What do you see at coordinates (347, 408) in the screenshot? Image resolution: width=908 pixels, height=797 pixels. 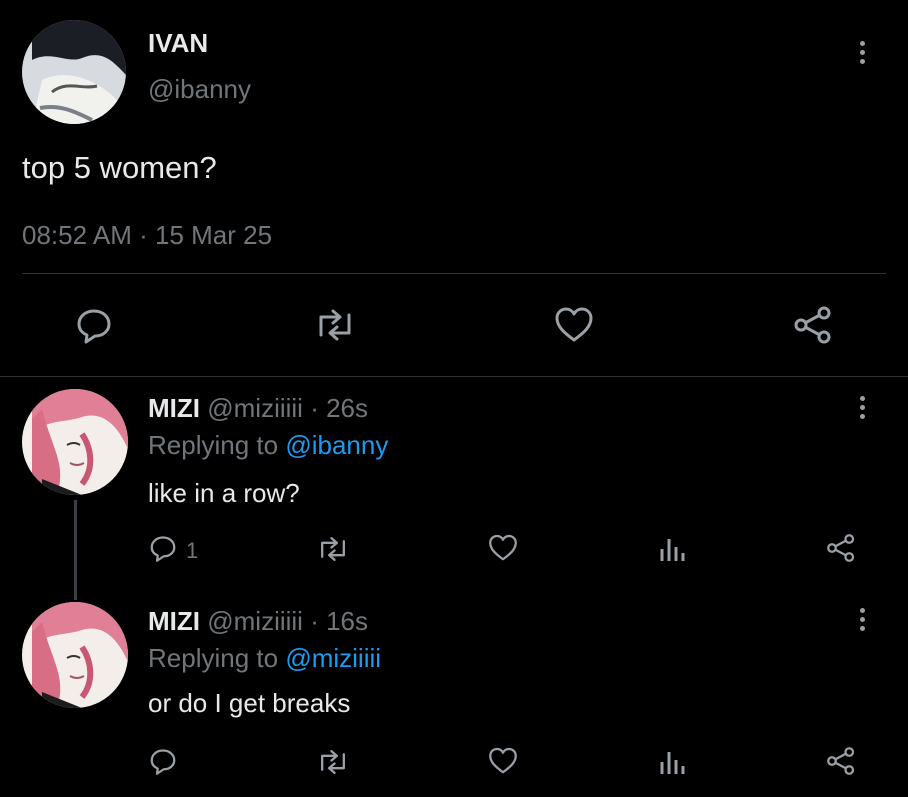 I see `reply-time: 26s` at bounding box center [347, 408].